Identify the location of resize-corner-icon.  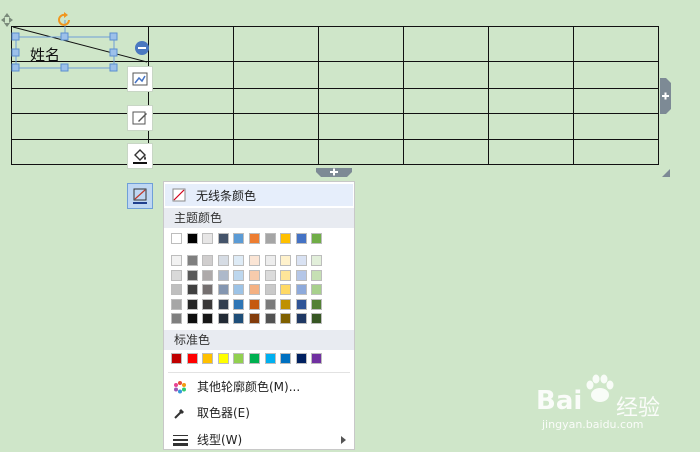
(666, 173).